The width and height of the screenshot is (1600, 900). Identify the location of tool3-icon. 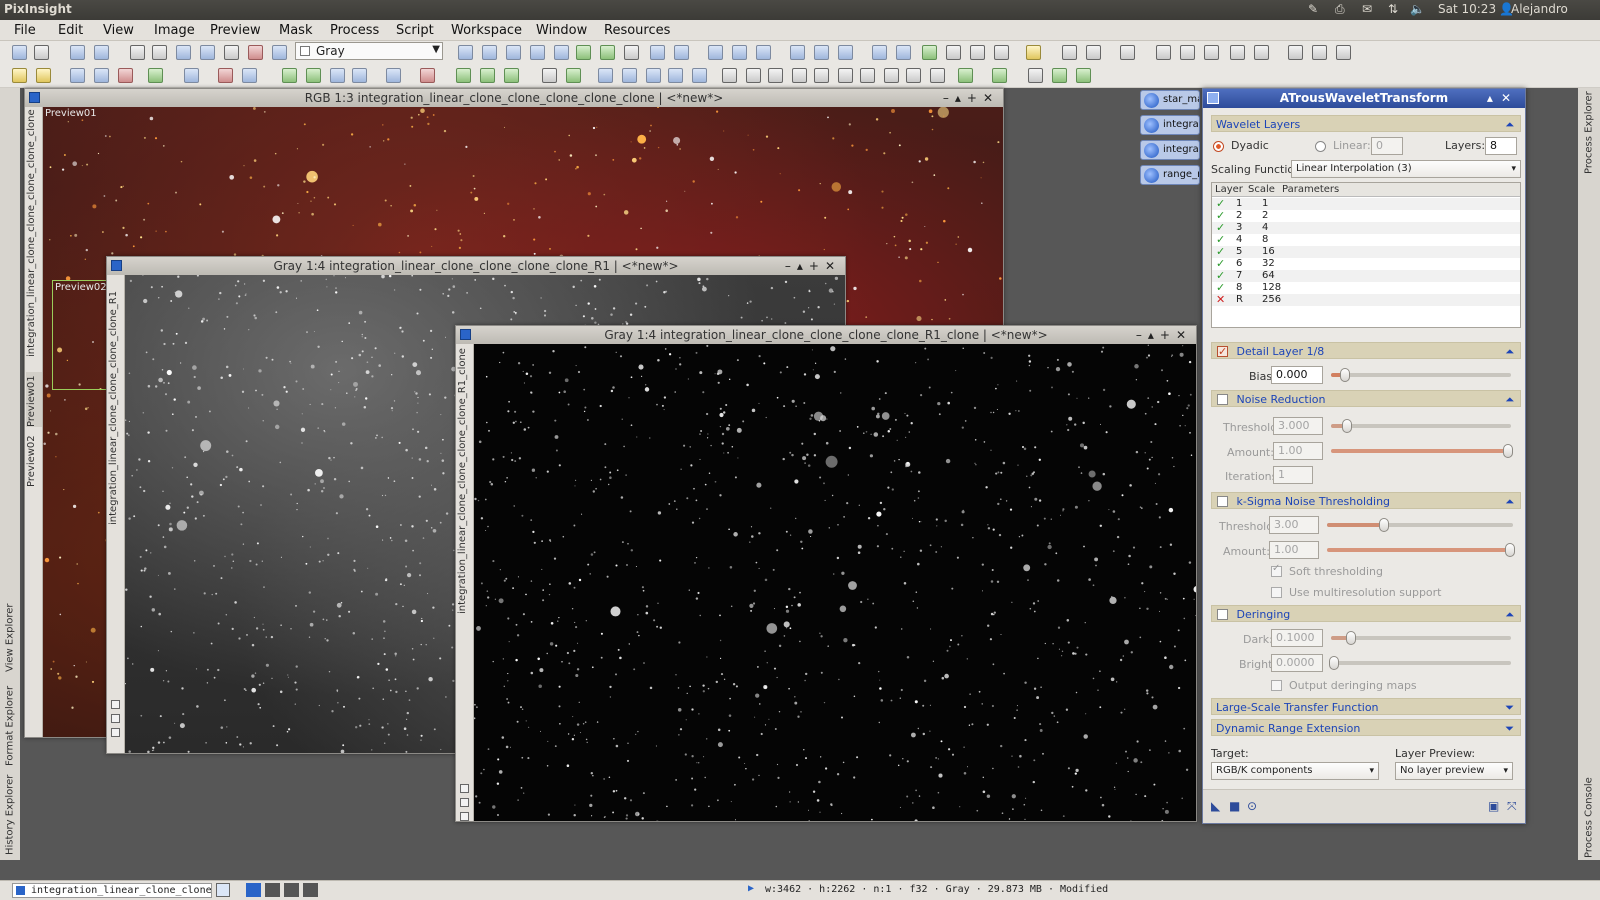
(1187, 52).